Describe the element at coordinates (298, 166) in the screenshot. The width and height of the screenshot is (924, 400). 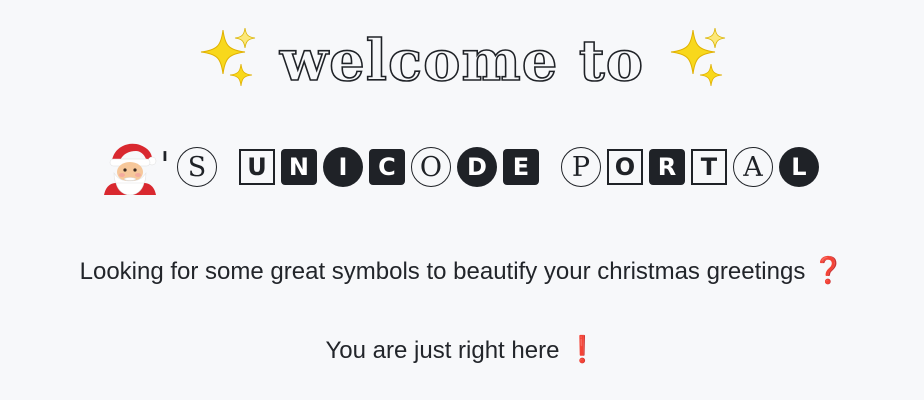
I see `letter-n: N` at that location.